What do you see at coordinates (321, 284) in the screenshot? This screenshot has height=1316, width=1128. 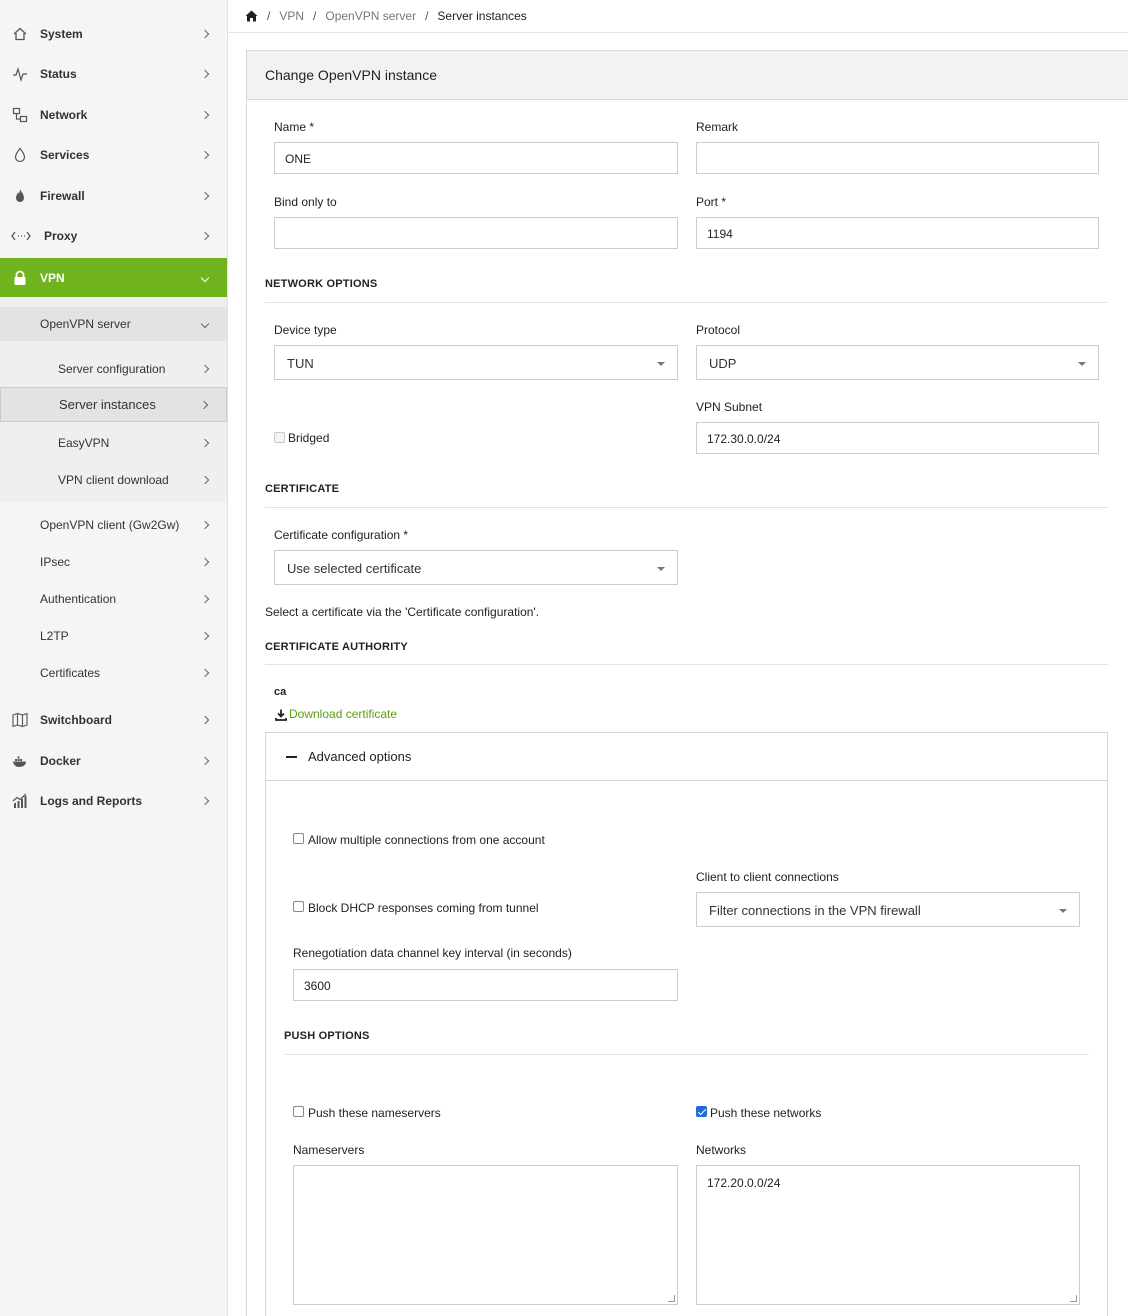 I see `network-options-heading: NETWORK OPTIONS` at bounding box center [321, 284].